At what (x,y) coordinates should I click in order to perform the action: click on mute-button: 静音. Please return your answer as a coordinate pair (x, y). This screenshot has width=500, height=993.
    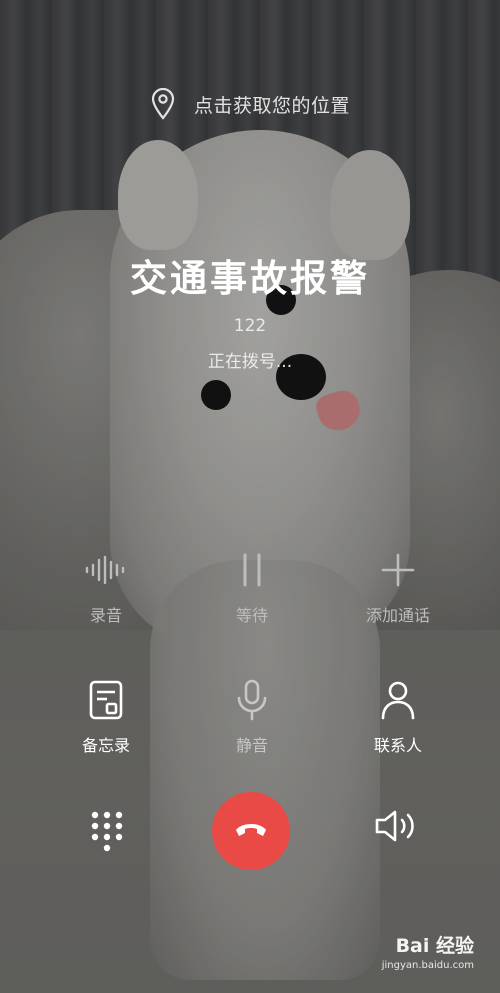
    Looking at the image, I should click on (252, 717).